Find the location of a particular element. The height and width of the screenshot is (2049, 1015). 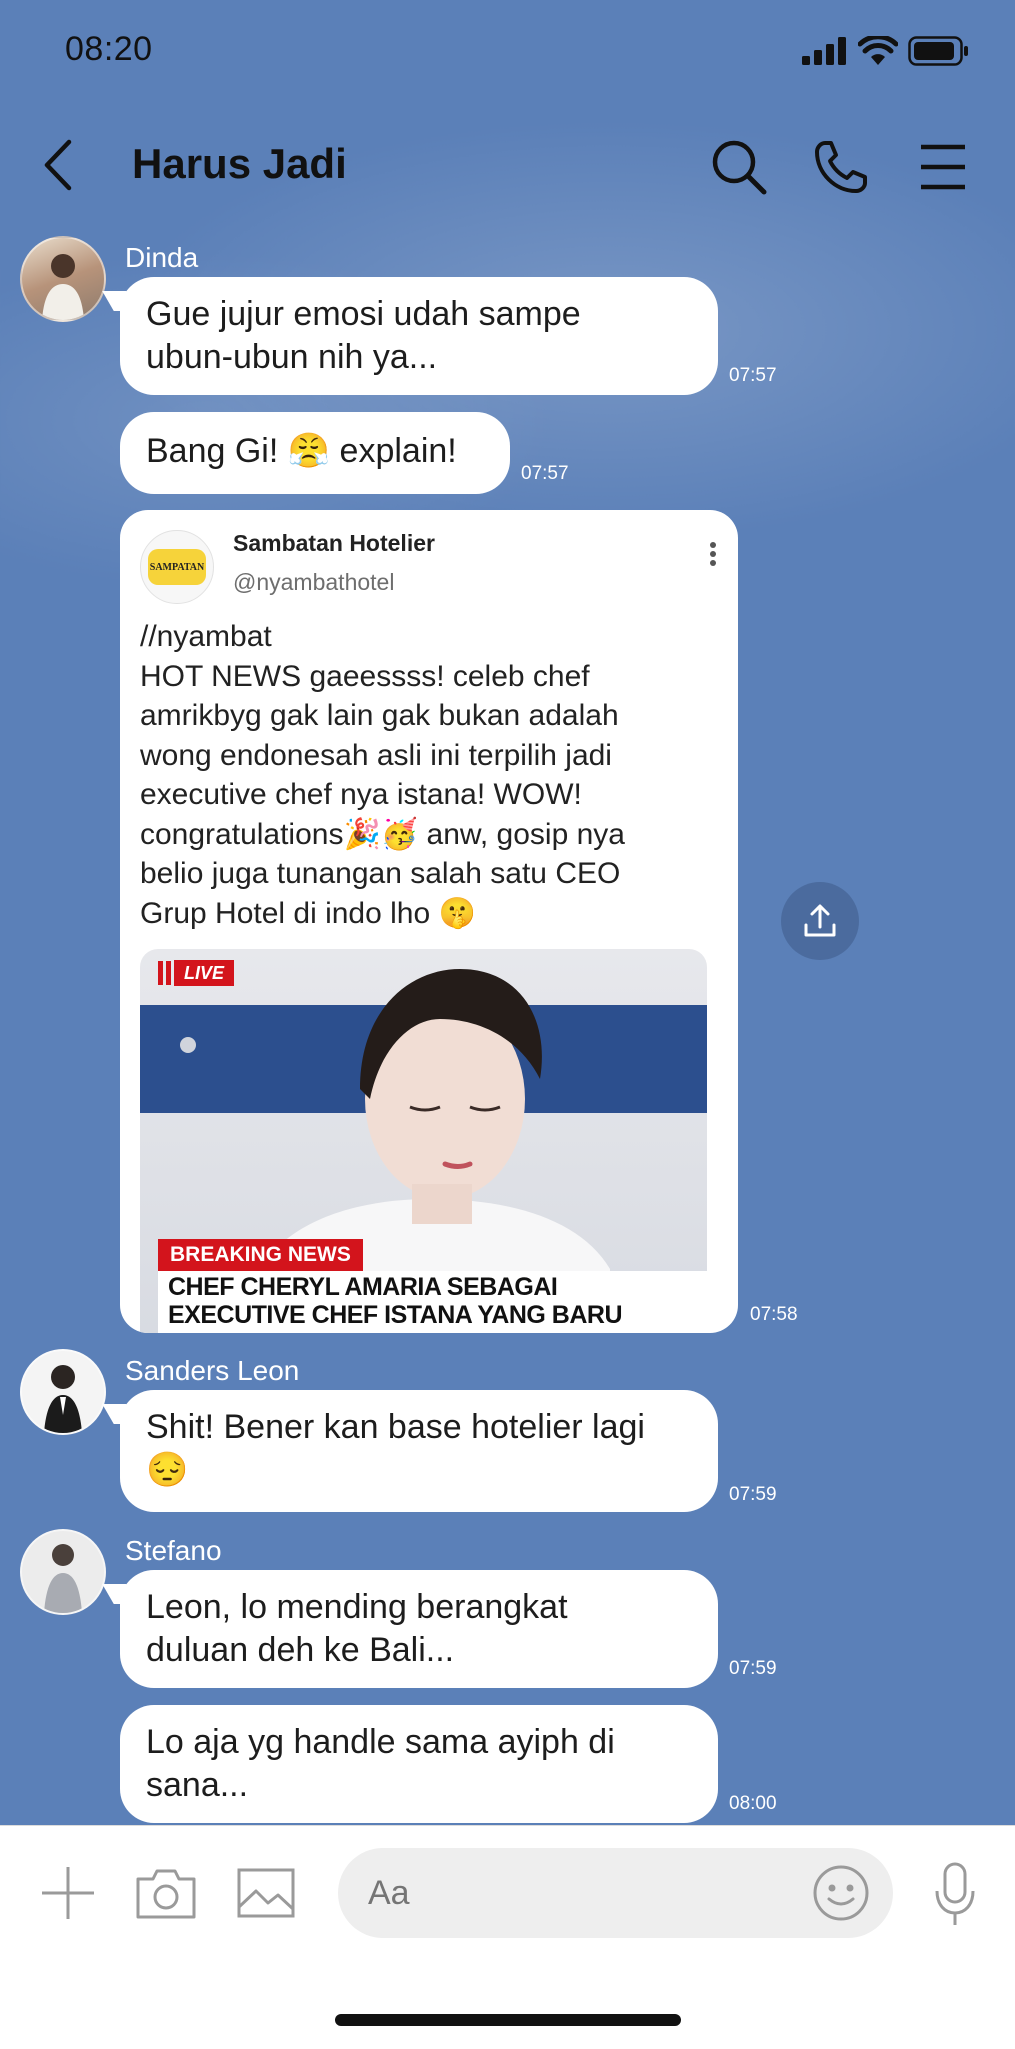

phone-icon is located at coordinates (841, 167).